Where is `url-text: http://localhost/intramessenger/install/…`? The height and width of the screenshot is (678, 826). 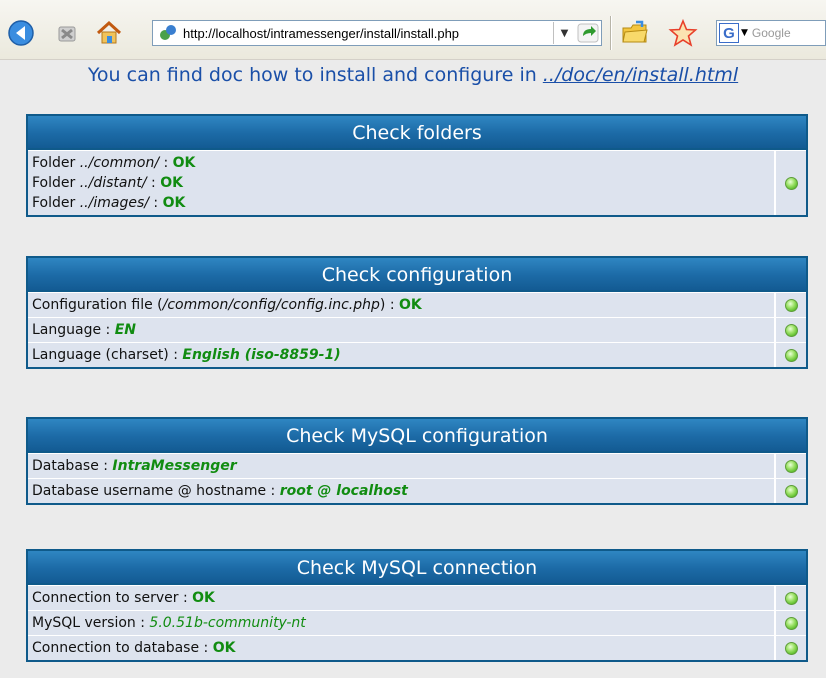
url-text: http://localhost/intramessenger/install/… is located at coordinates (368, 33).